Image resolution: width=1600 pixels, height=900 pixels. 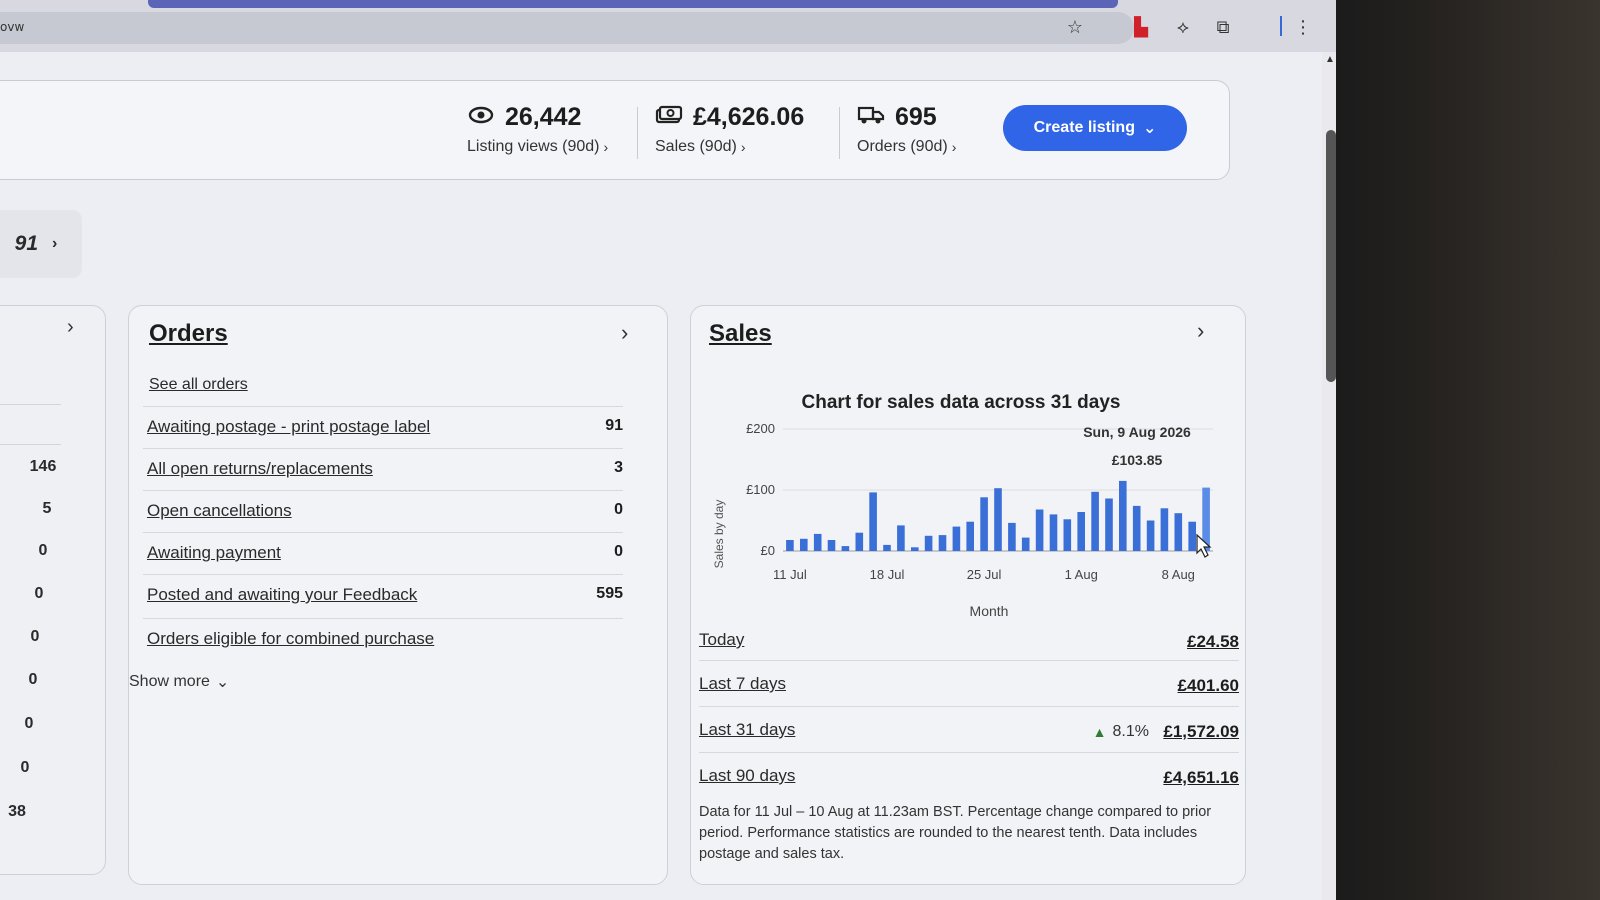 What do you see at coordinates (969, 642) in the screenshot?
I see `sales-row-today: Today £24.58` at bounding box center [969, 642].